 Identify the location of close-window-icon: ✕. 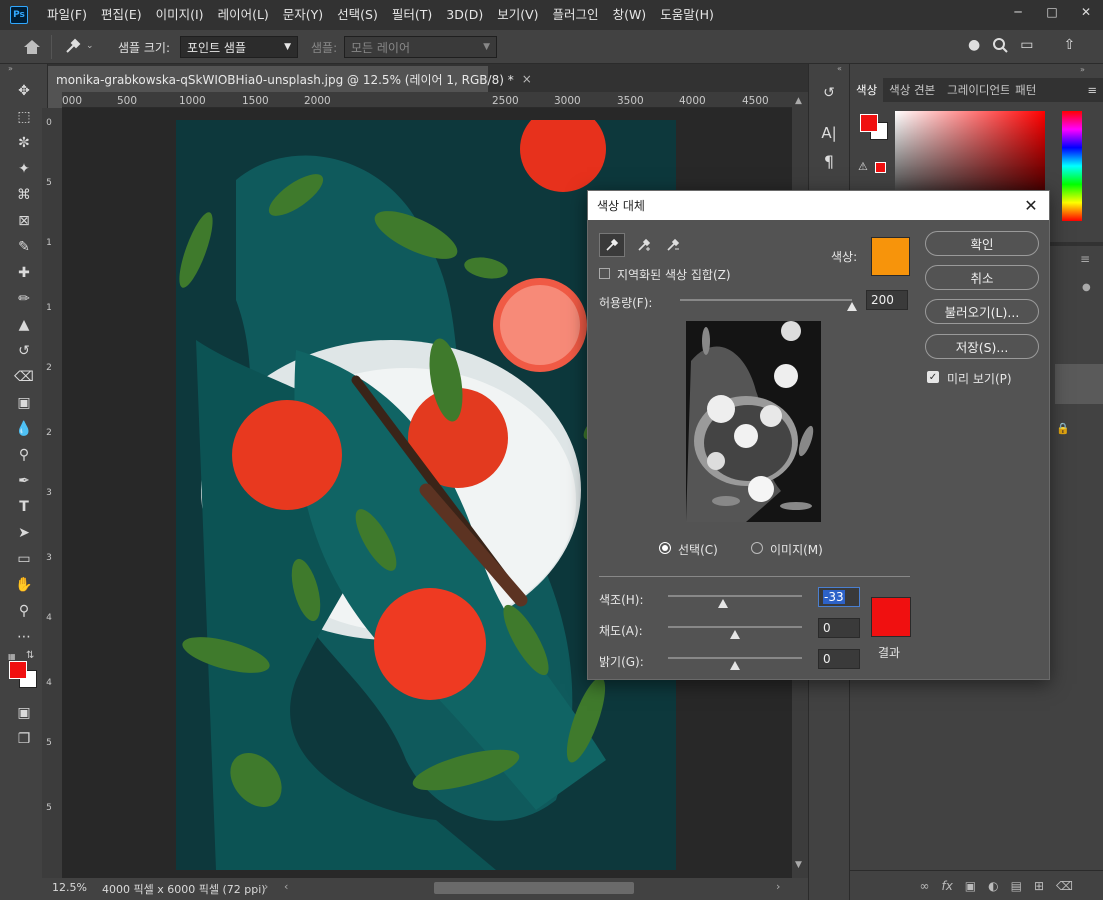
(1086, 12).